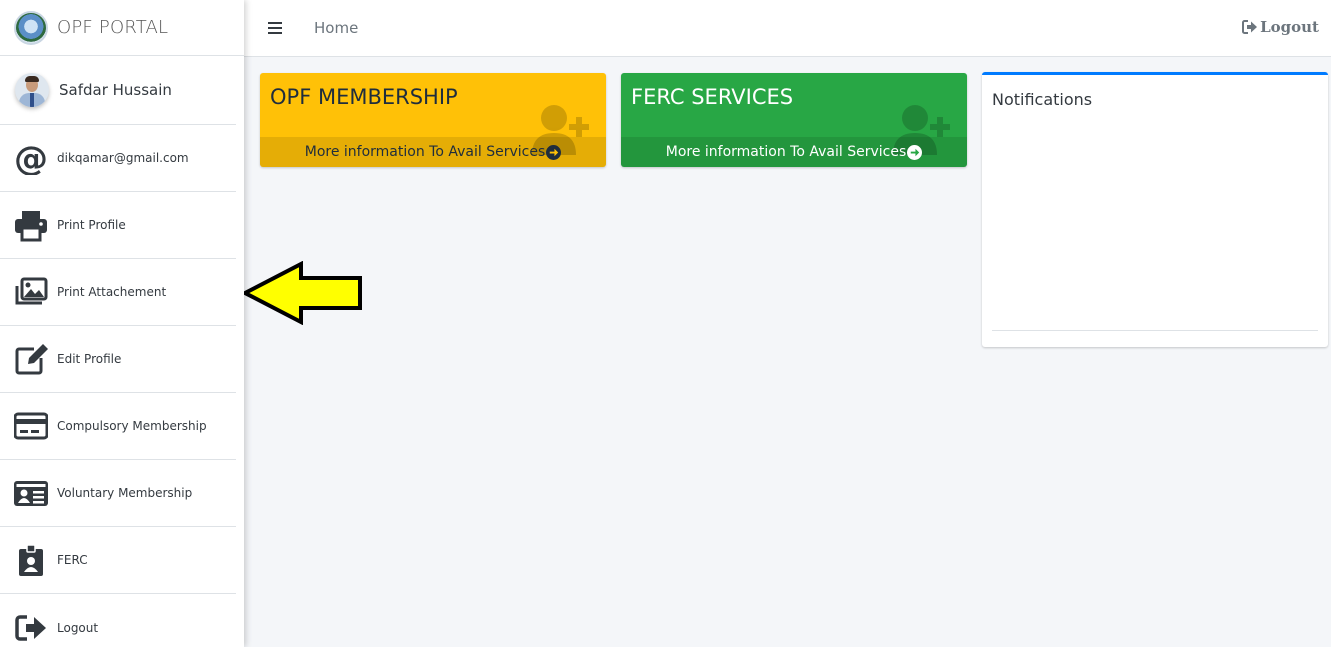  I want to click on avatar, so click(32, 90).